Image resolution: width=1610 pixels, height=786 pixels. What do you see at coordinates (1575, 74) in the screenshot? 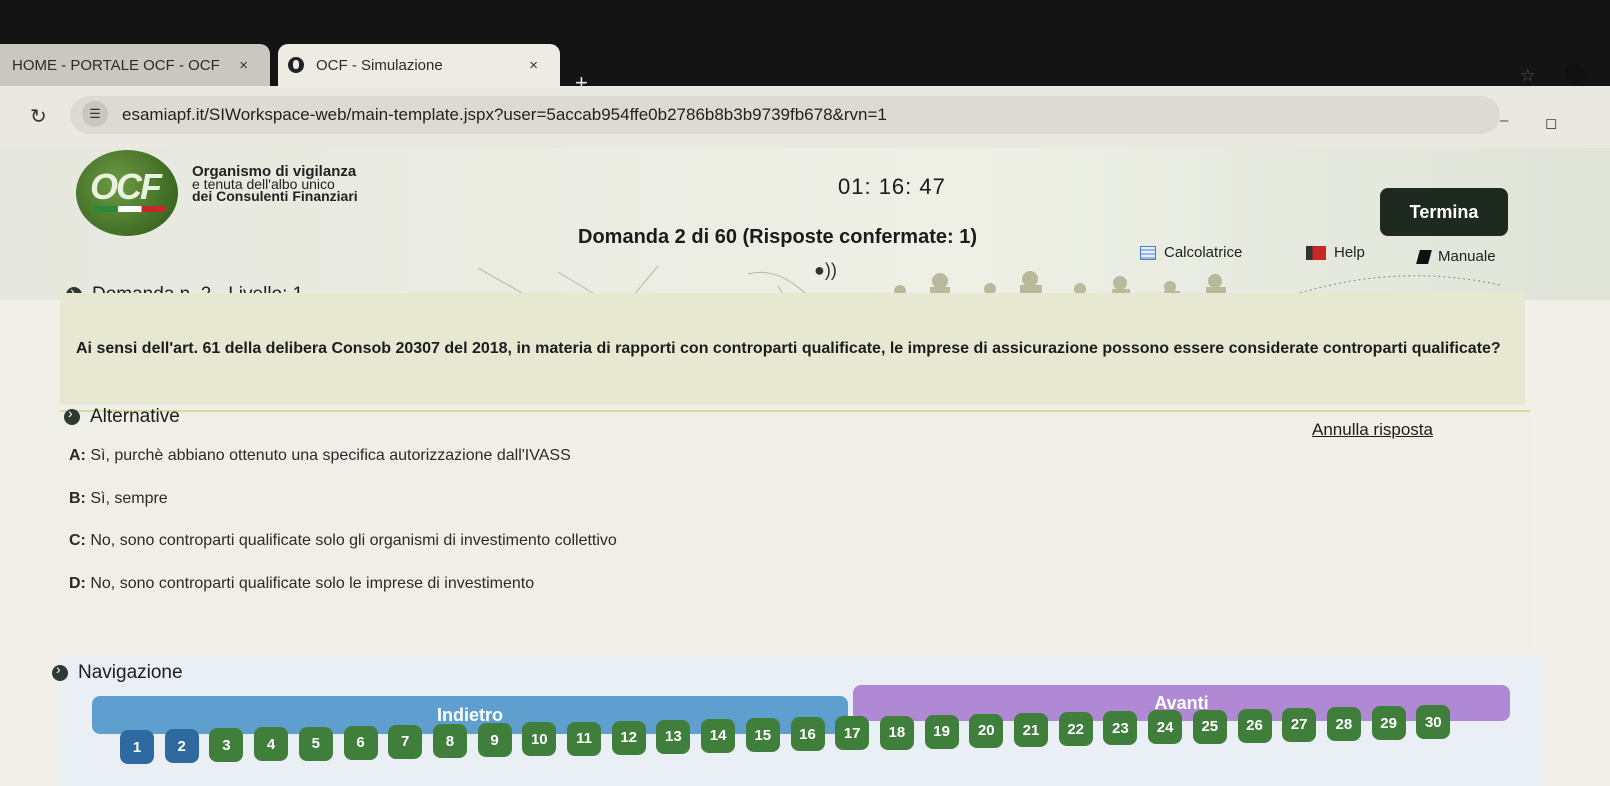
I see `profile-avatar` at bounding box center [1575, 74].